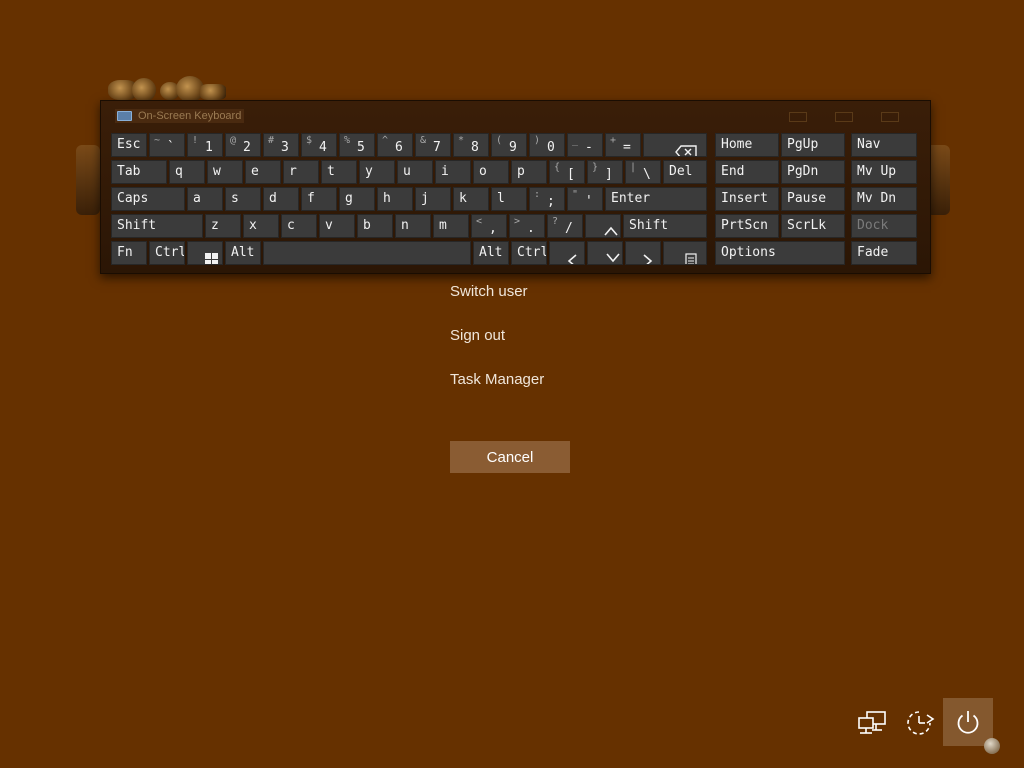 The height and width of the screenshot is (768, 1024). What do you see at coordinates (813, 145) in the screenshot?
I see `key-pgup: PgUp` at bounding box center [813, 145].